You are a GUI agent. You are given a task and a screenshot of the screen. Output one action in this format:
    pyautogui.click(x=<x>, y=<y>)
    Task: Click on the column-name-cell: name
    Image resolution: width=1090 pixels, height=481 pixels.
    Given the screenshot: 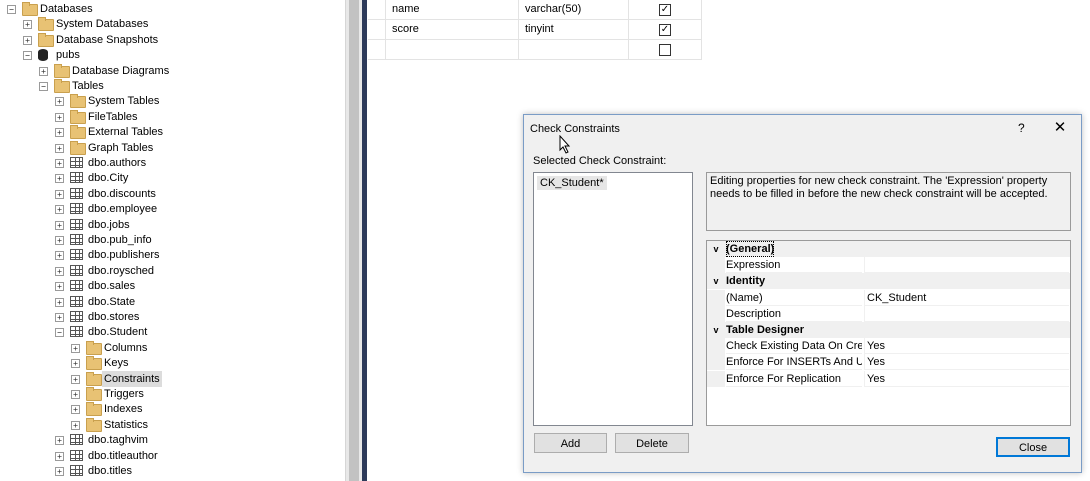 What is the action you would take?
    pyautogui.click(x=452, y=9)
    